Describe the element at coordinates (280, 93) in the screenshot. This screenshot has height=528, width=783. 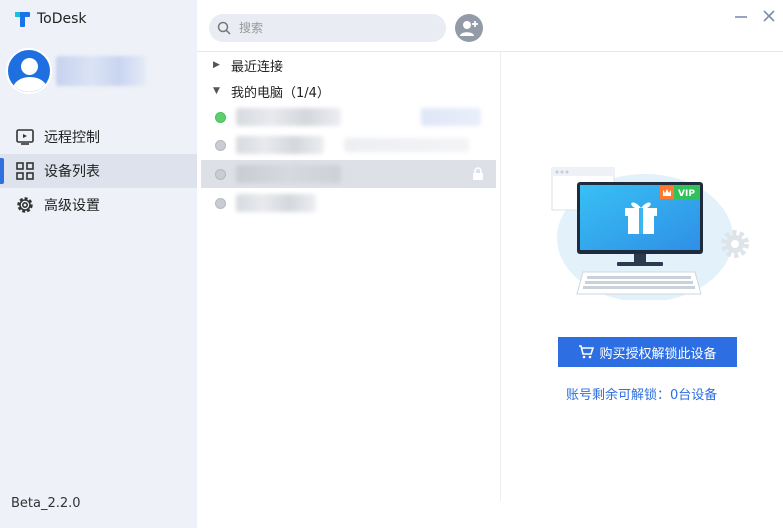
I see `group-label: 我的电脑（1/4）` at that location.